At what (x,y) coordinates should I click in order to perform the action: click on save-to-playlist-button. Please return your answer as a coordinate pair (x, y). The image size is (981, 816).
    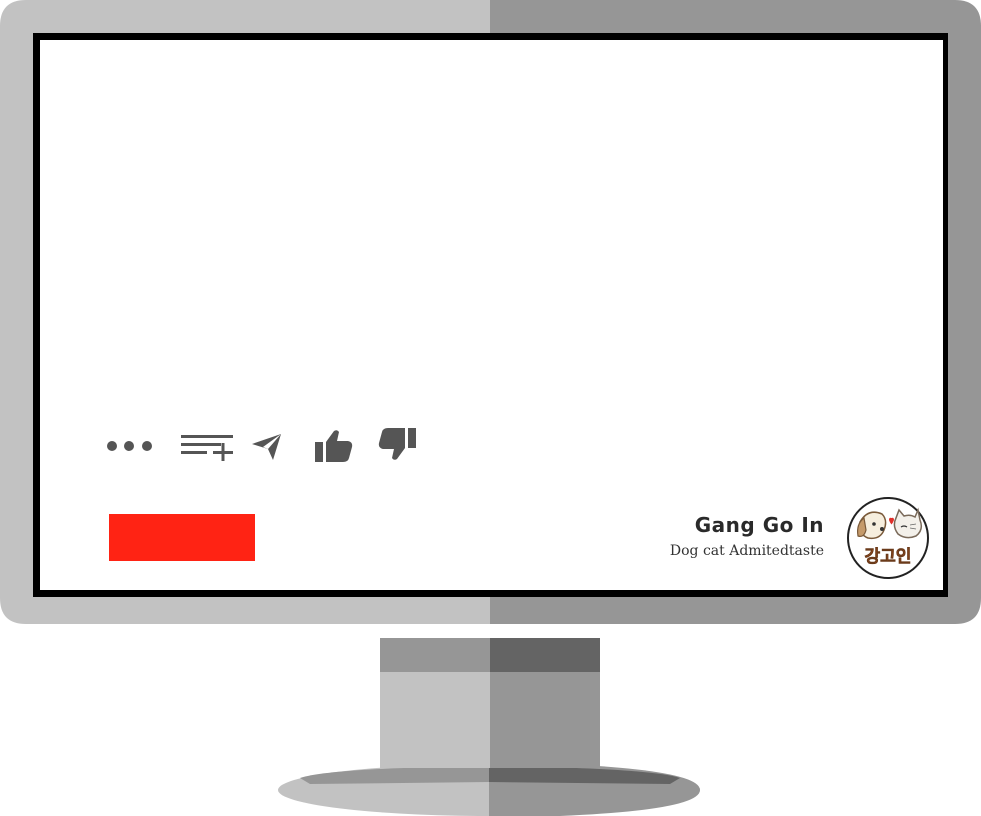
    Looking at the image, I should click on (209, 447).